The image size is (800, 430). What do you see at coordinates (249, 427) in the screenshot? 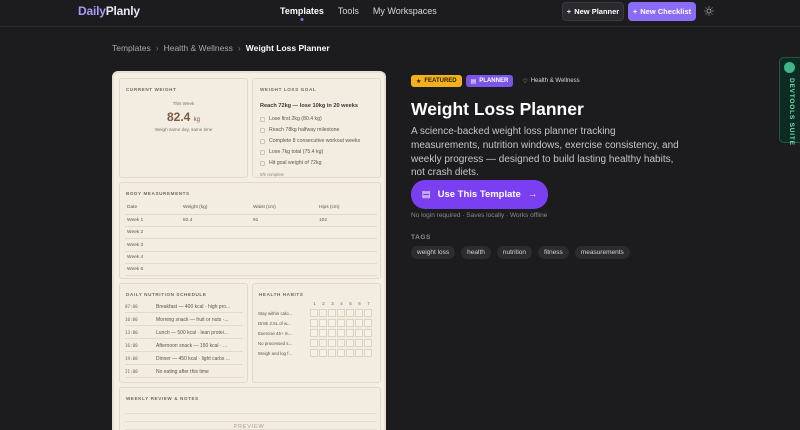
I see `preview-watermark: PREVIEW` at bounding box center [249, 427].